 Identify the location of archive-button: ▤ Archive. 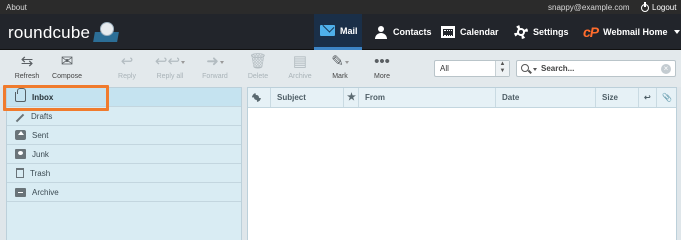
(300, 66).